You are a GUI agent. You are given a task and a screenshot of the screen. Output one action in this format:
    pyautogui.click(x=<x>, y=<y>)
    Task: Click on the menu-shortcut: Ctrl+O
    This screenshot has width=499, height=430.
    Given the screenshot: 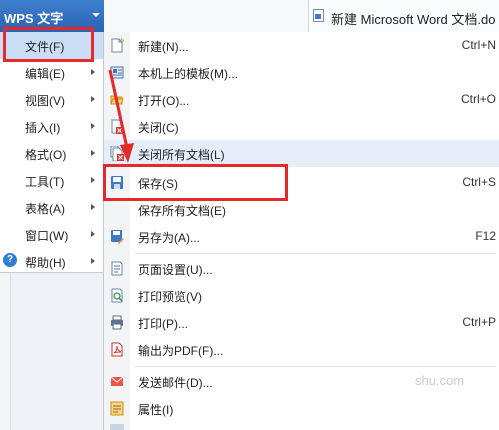 What is the action you would take?
    pyautogui.click(x=478, y=99)
    